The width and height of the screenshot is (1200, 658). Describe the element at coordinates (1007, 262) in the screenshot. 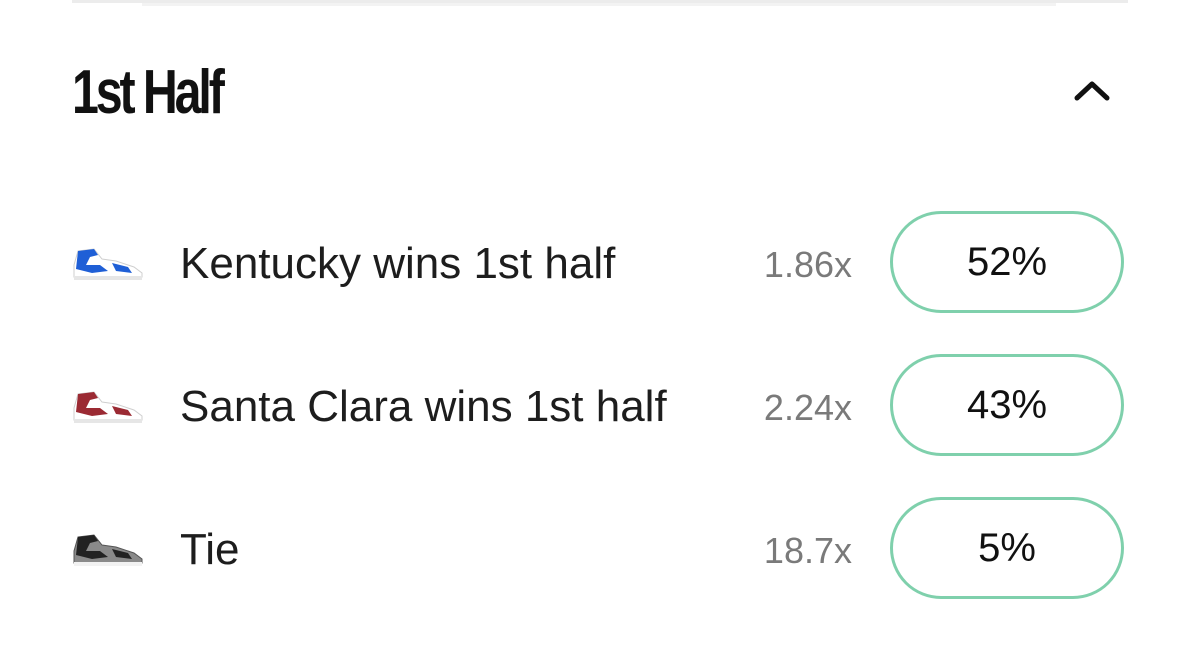

I see `outcome-percent-button: 52%` at that location.